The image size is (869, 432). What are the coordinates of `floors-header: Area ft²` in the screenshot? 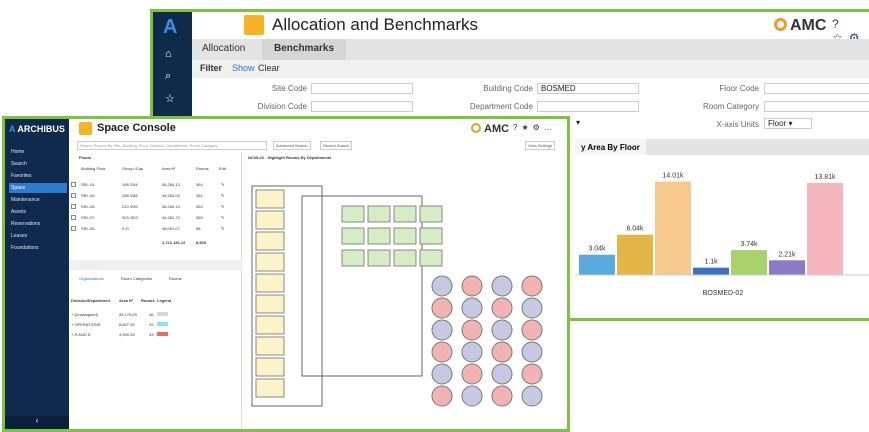 It's located at (169, 168).